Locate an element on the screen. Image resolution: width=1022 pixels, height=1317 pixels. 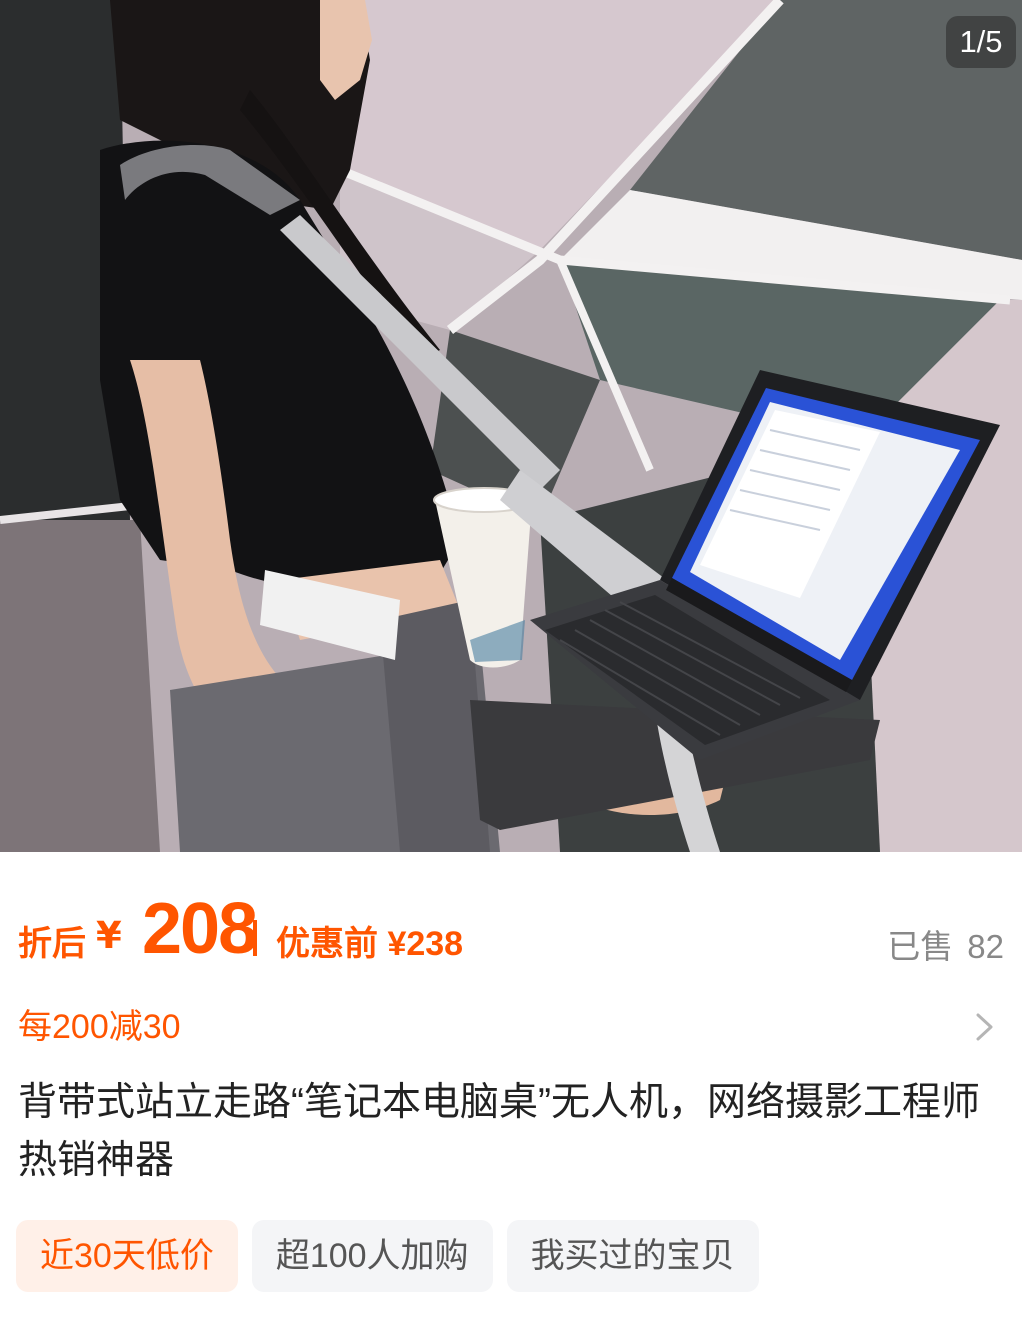
tag-previously-purchased: 我买过的宝贝 is located at coordinates (632, 1256).